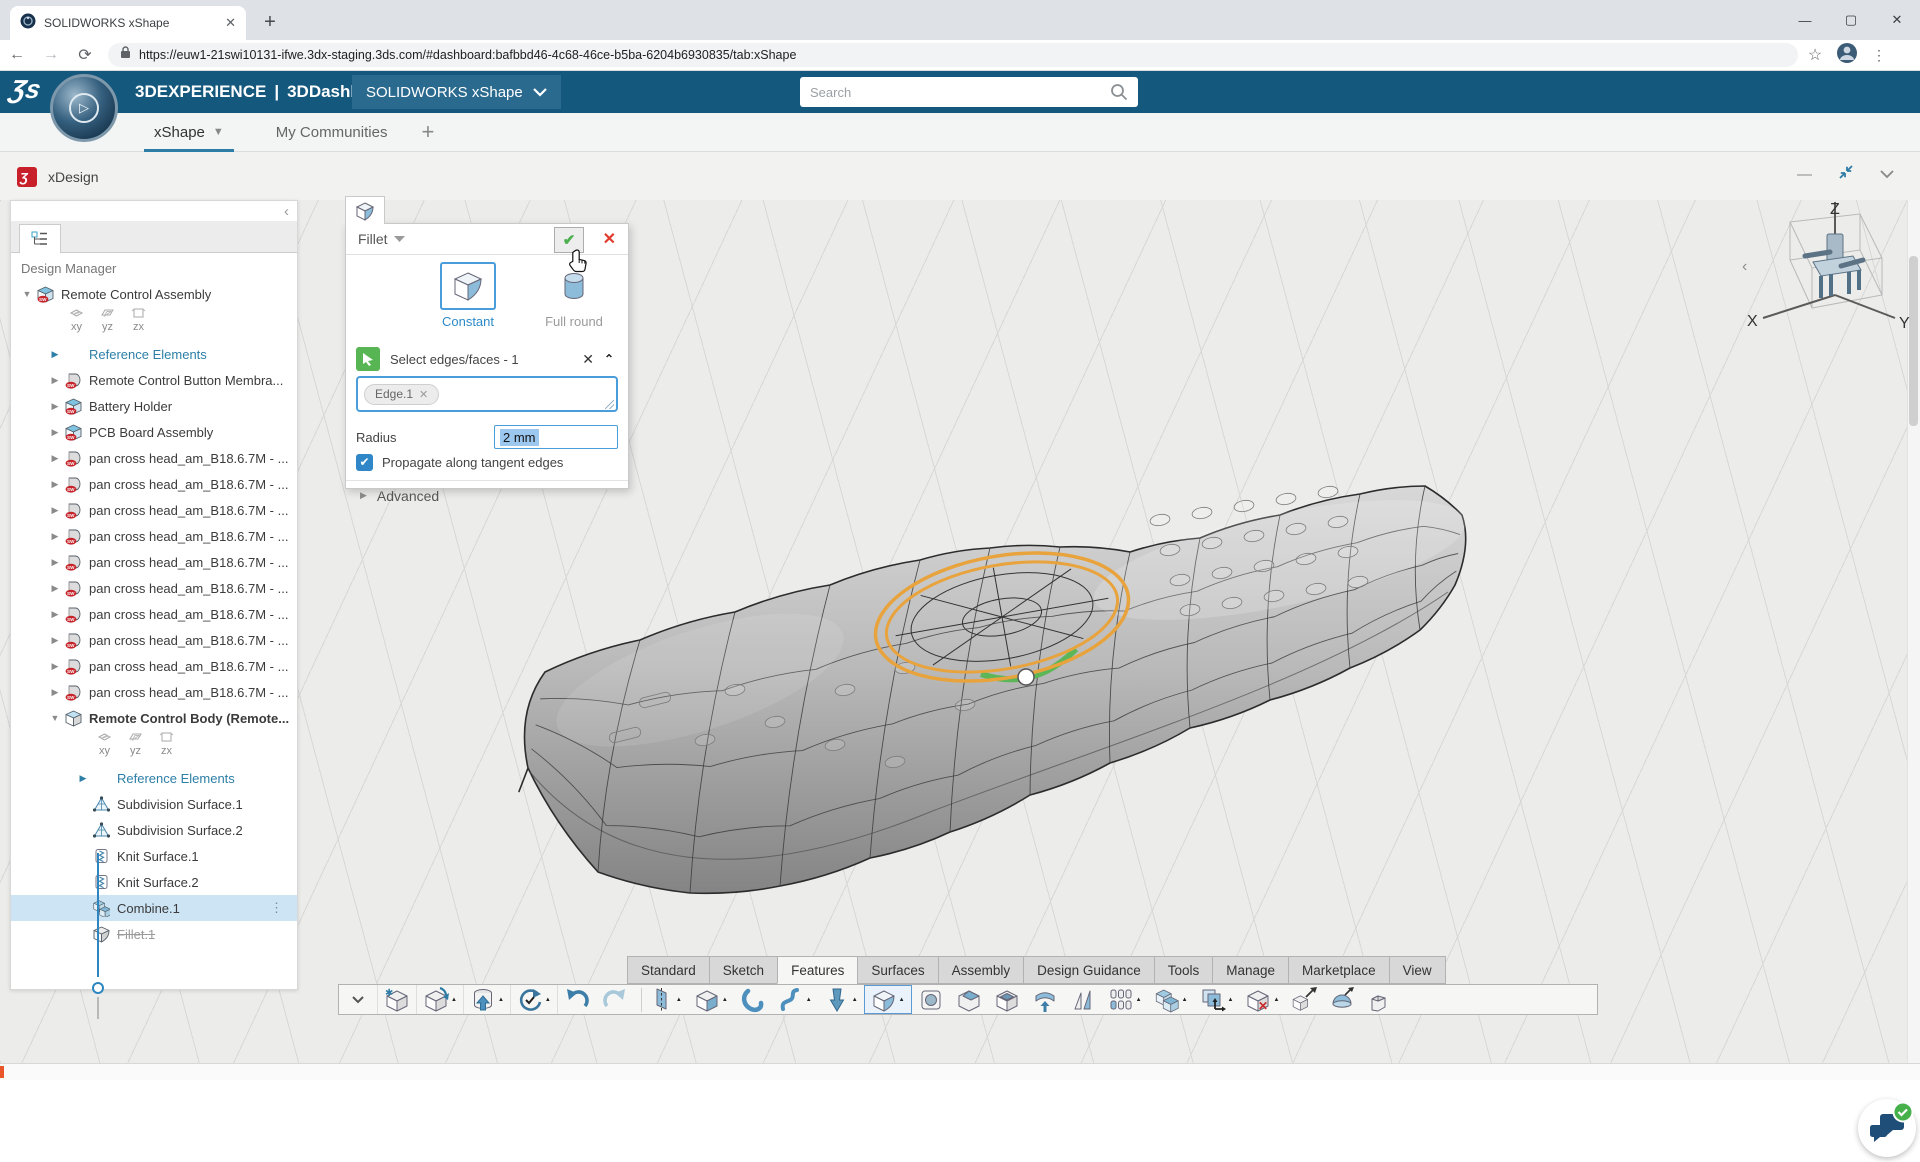 The height and width of the screenshot is (1162, 1920). Describe the element at coordinates (1338, 970) in the screenshot. I see `ribbon-tab-marketplace: Marketplace` at that location.